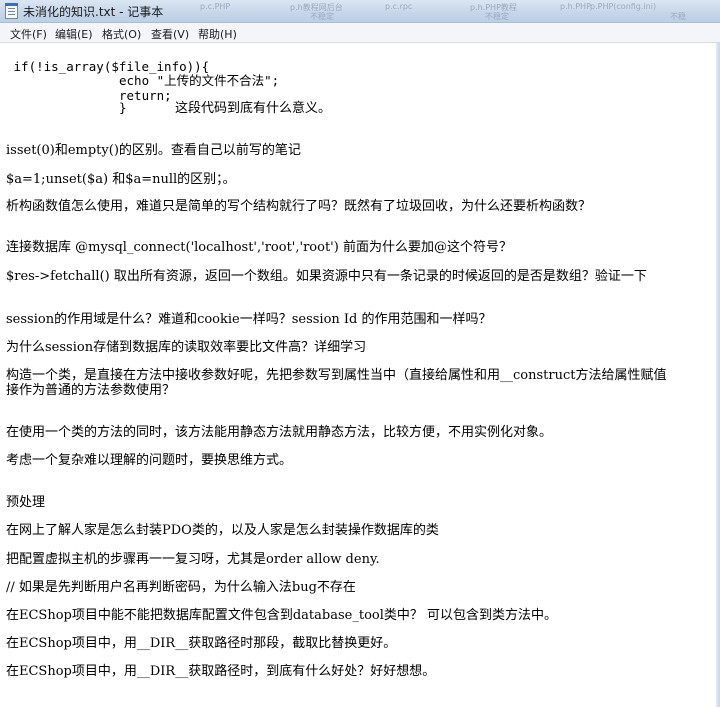 This screenshot has height=707, width=720. I want to click on text-line: echo "上传的文件不合法";, so click(199, 80).